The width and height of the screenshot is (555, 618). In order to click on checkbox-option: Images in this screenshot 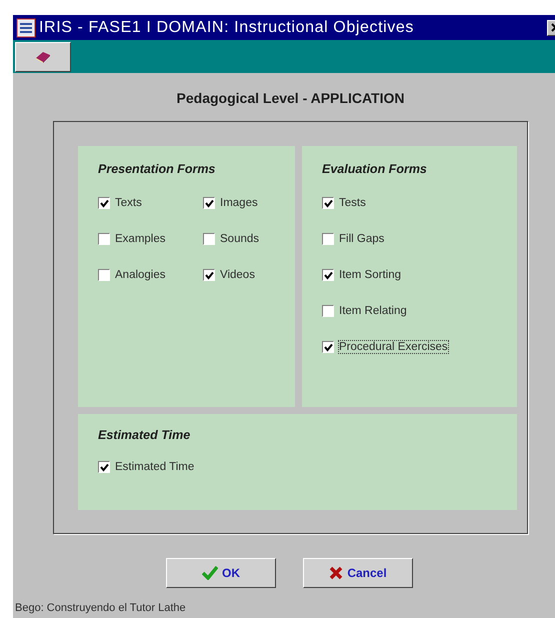, I will do `click(230, 203)`.